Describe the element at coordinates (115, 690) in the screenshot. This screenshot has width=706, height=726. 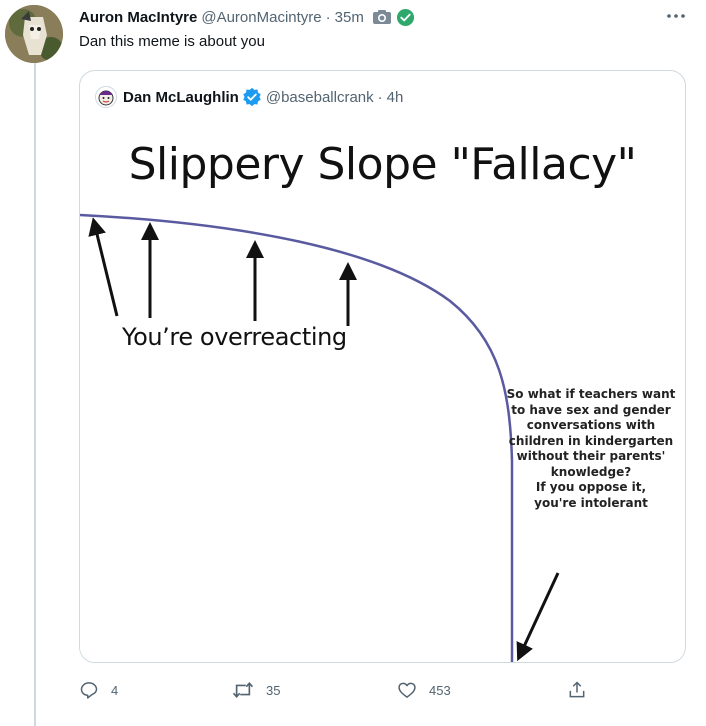
I see `reply-count: 4` at that location.